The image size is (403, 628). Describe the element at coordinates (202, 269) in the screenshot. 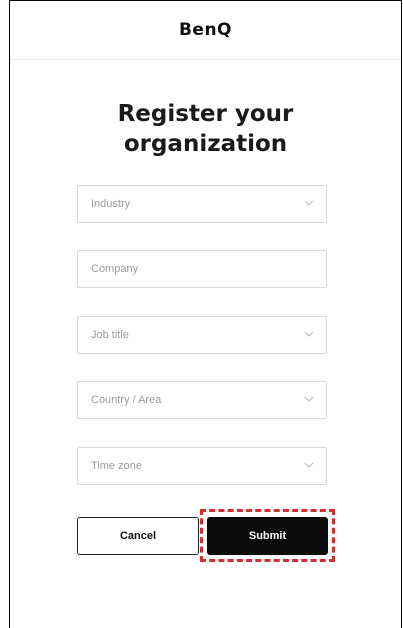

I see `company-input: Company` at that location.